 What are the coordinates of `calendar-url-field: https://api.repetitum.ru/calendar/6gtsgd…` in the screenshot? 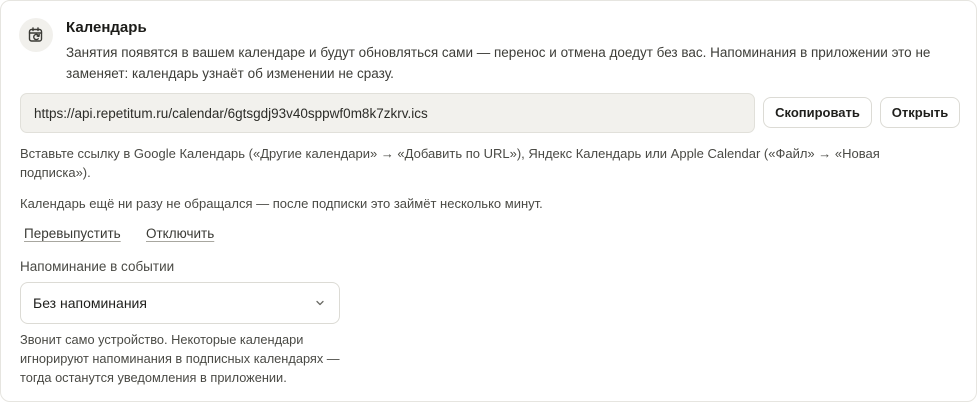 It's located at (387, 113).